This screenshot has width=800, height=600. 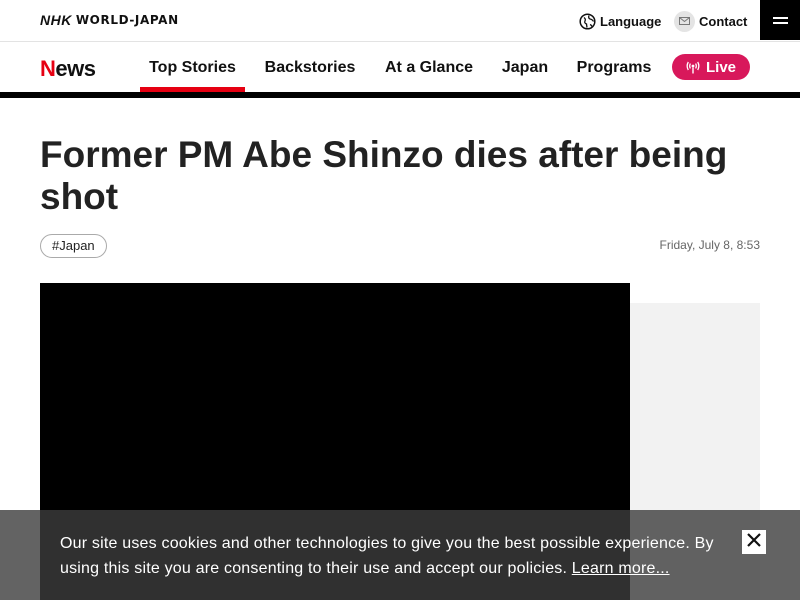 I want to click on nav-backstories: Backstories, so click(x=310, y=67).